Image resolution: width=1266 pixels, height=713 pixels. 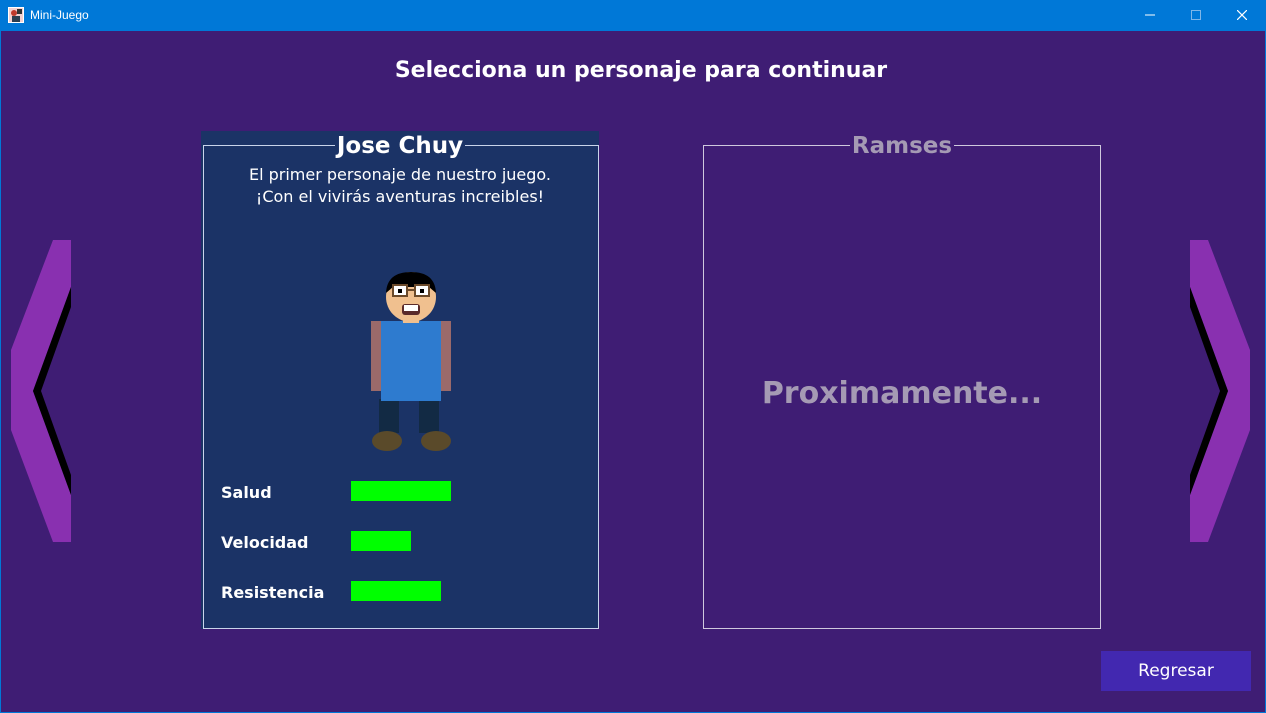 What do you see at coordinates (265, 542) in the screenshot?
I see `stat-label-velocidad: Velocidad` at bounding box center [265, 542].